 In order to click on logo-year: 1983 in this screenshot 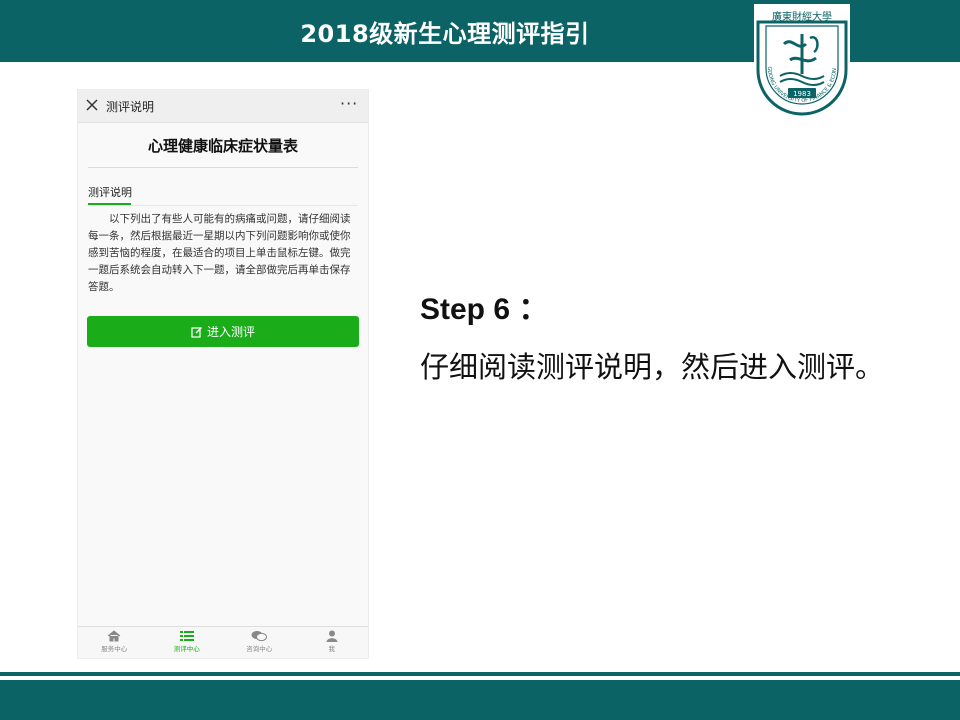, I will do `click(802, 94)`.